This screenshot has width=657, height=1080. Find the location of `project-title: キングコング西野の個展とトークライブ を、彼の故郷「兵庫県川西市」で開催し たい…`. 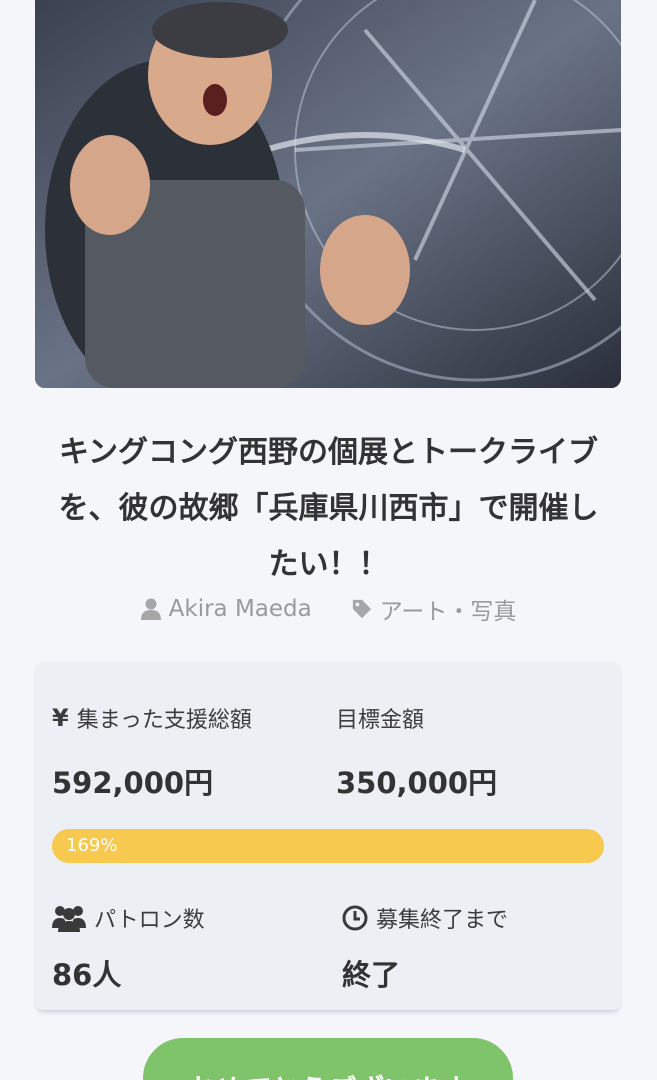

project-title: キングコング西野の個展とトークライブ を、彼の故郷「兵庫県川西市」で開催し たい… is located at coordinates (328, 509).